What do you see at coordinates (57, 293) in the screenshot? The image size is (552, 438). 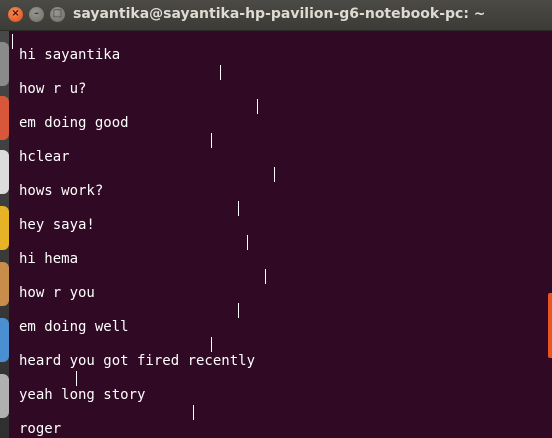 I see `terminal-line: how r you` at bounding box center [57, 293].